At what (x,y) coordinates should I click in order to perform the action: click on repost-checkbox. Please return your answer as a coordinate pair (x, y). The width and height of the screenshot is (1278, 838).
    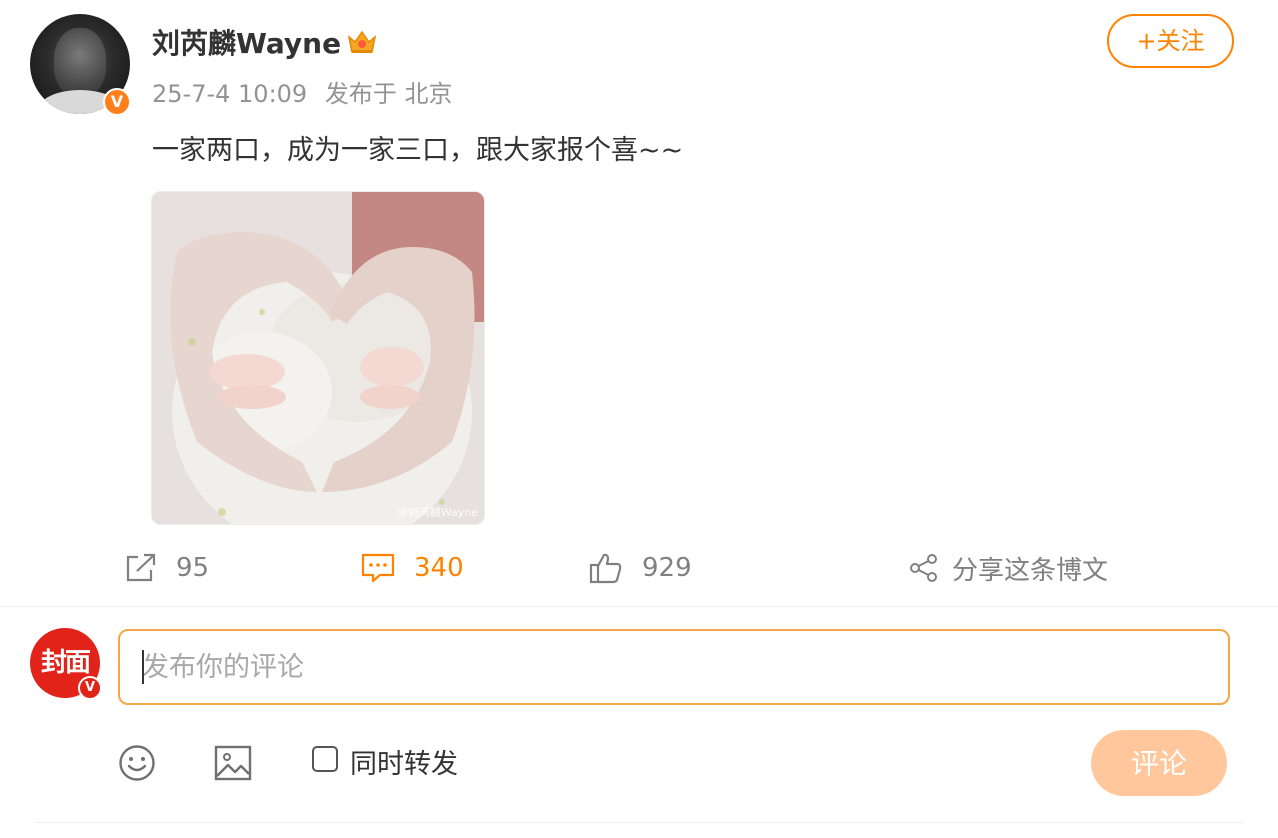
    Looking at the image, I should click on (325, 759).